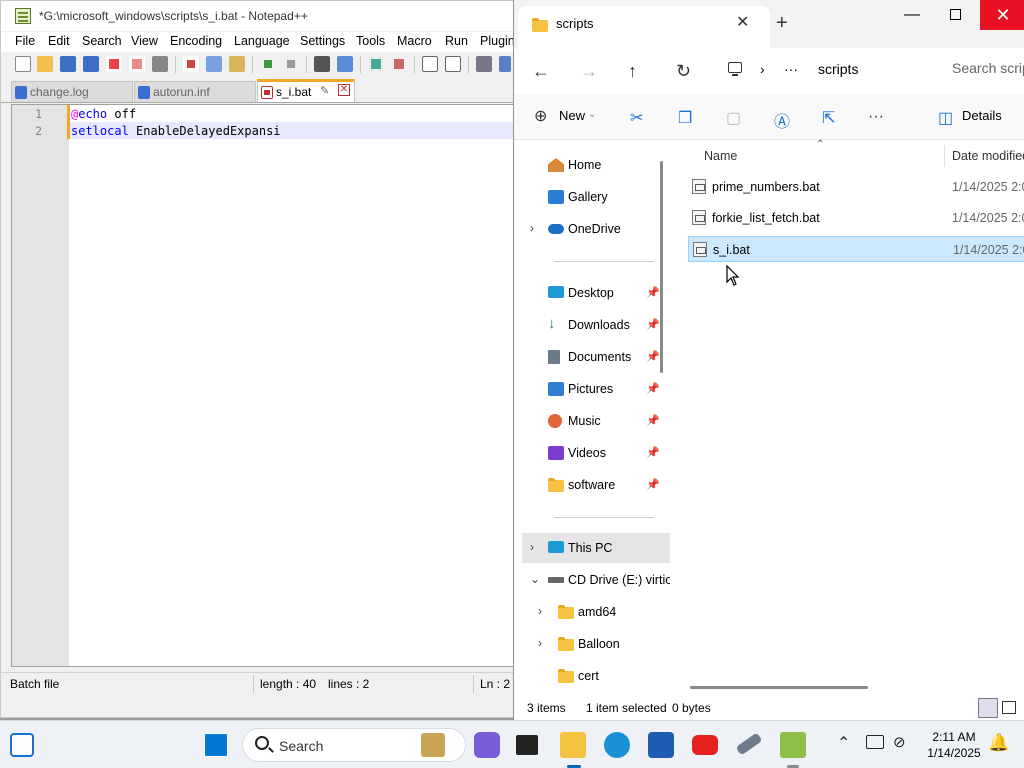  What do you see at coordinates (72, 91) in the screenshot?
I see `tab-change-log: change.log` at bounding box center [72, 91].